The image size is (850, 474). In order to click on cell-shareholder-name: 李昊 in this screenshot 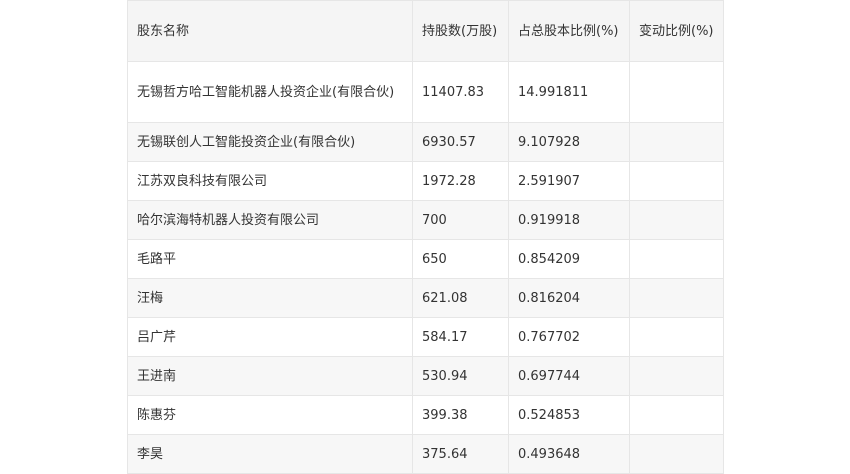, I will do `click(270, 454)`.